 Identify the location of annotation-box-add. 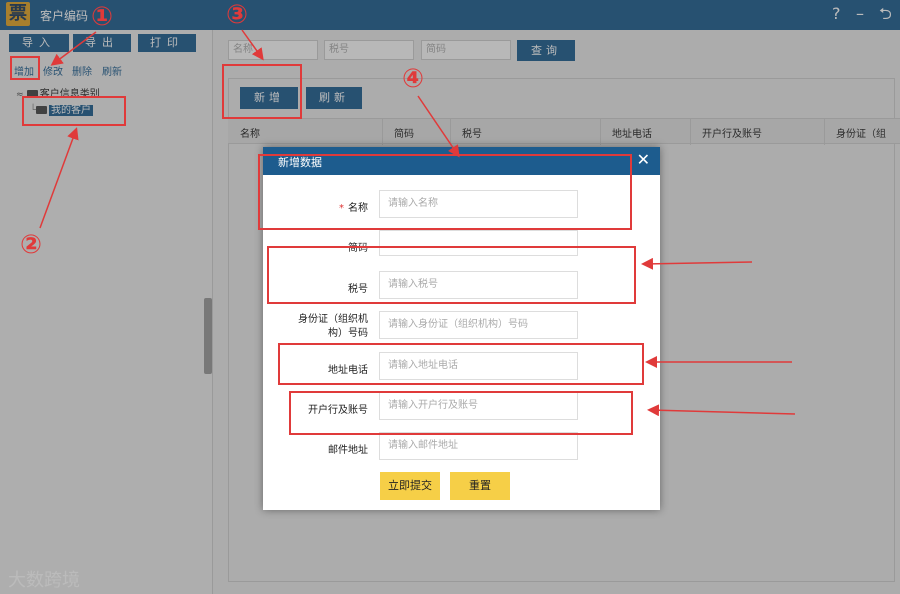
(25, 68).